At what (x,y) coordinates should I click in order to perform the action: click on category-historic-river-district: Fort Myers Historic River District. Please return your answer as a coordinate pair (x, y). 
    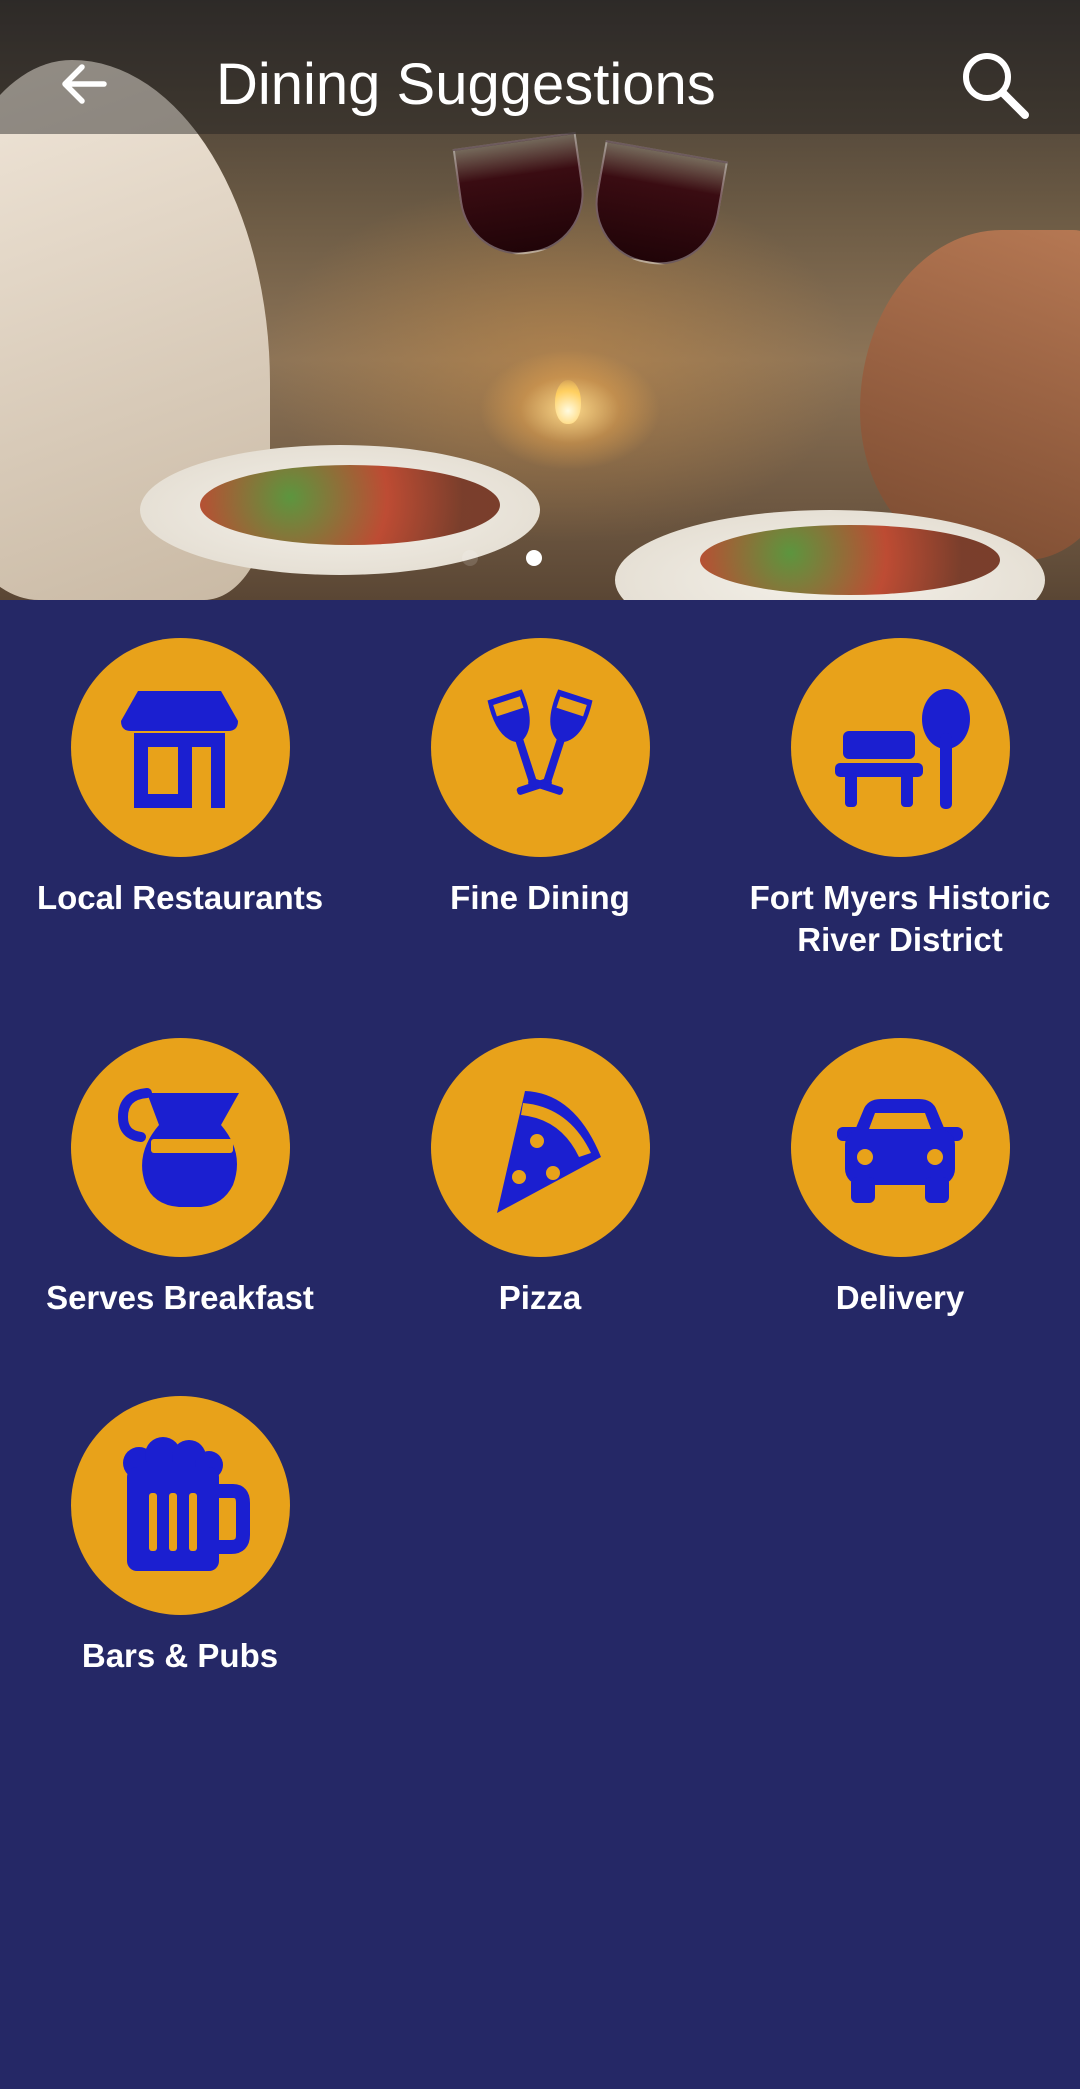
    Looking at the image, I should click on (900, 799).